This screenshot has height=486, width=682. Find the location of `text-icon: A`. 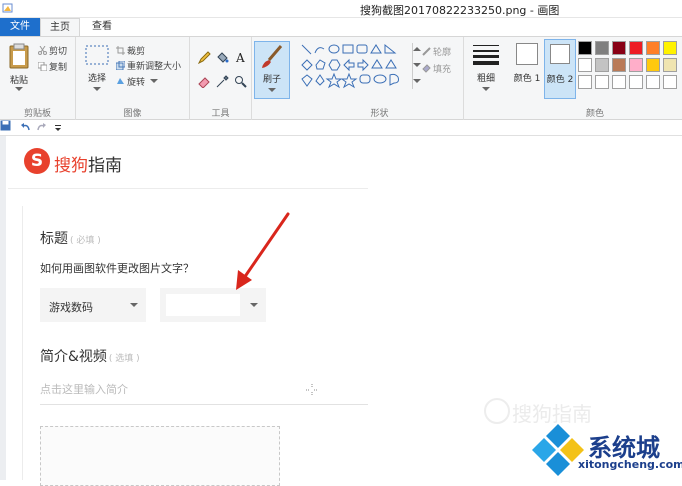

text-icon: A is located at coordinates (240, 57).